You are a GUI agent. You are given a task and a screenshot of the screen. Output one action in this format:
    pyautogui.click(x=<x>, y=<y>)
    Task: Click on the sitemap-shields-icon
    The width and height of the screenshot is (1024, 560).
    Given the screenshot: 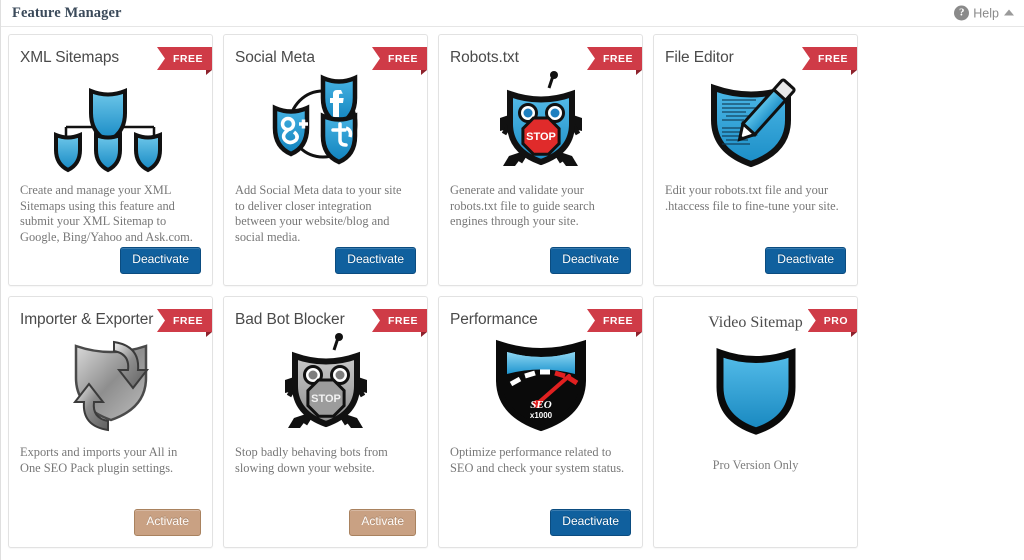 What is the action you would take?
    pyautogui.click(x=110, y=124)
    